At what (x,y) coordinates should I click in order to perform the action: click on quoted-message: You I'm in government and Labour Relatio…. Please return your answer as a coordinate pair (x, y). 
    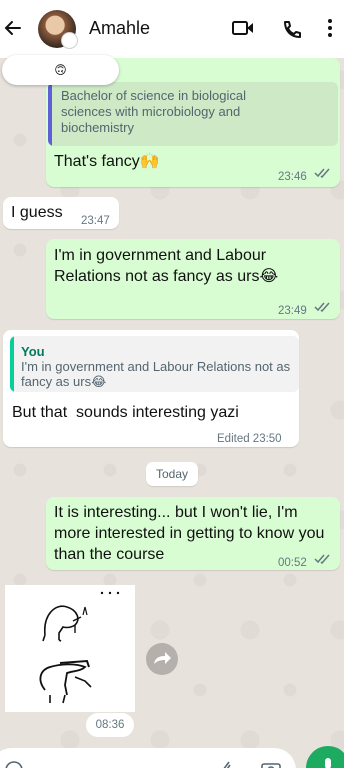
    Looking at the image, I should click on (154, 364).